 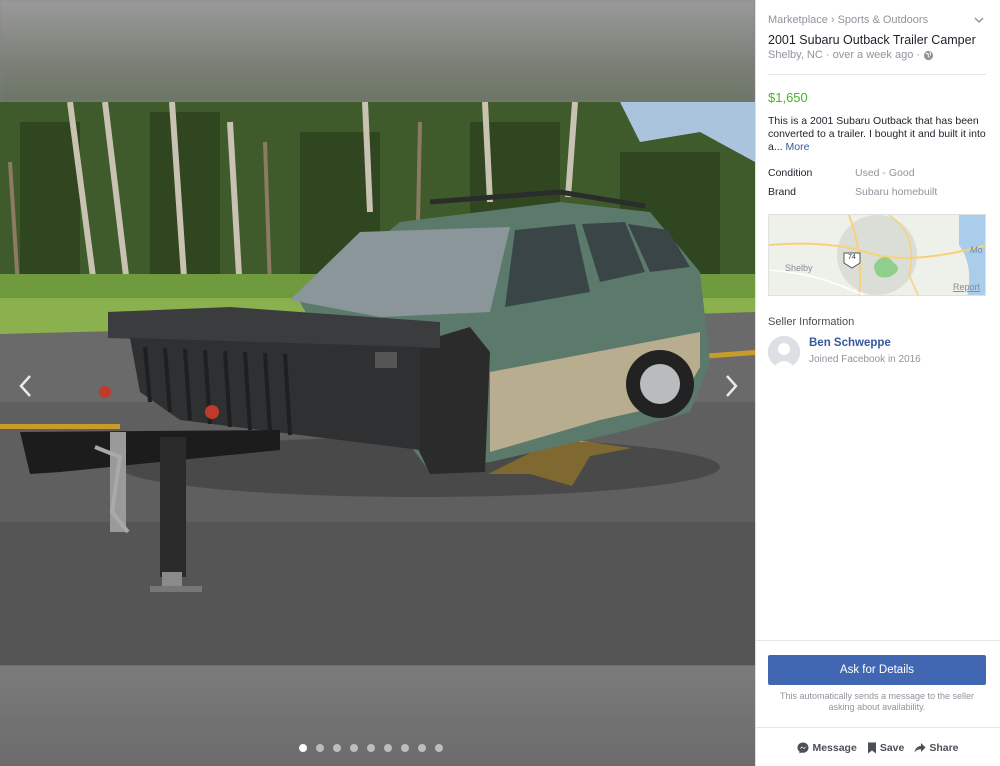 I want to click on breadcrumb: Marketplace › Sports & Outdoors, so click(x=877, y=20).